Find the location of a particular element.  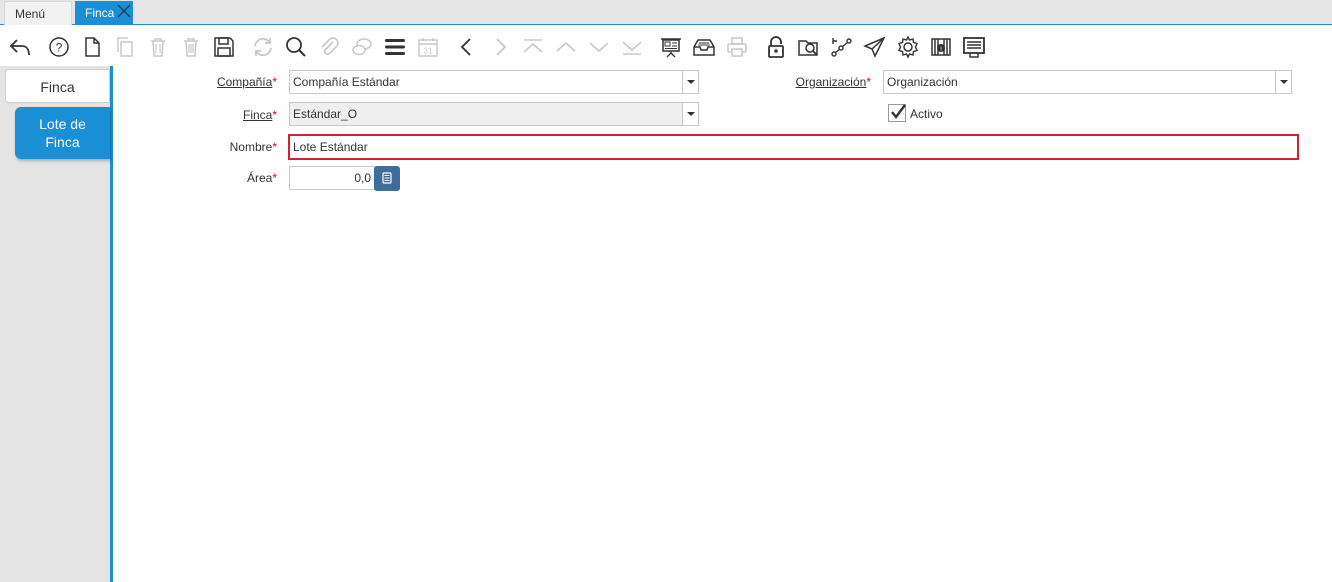

first-record-icon is located at coordinates (533, 47).